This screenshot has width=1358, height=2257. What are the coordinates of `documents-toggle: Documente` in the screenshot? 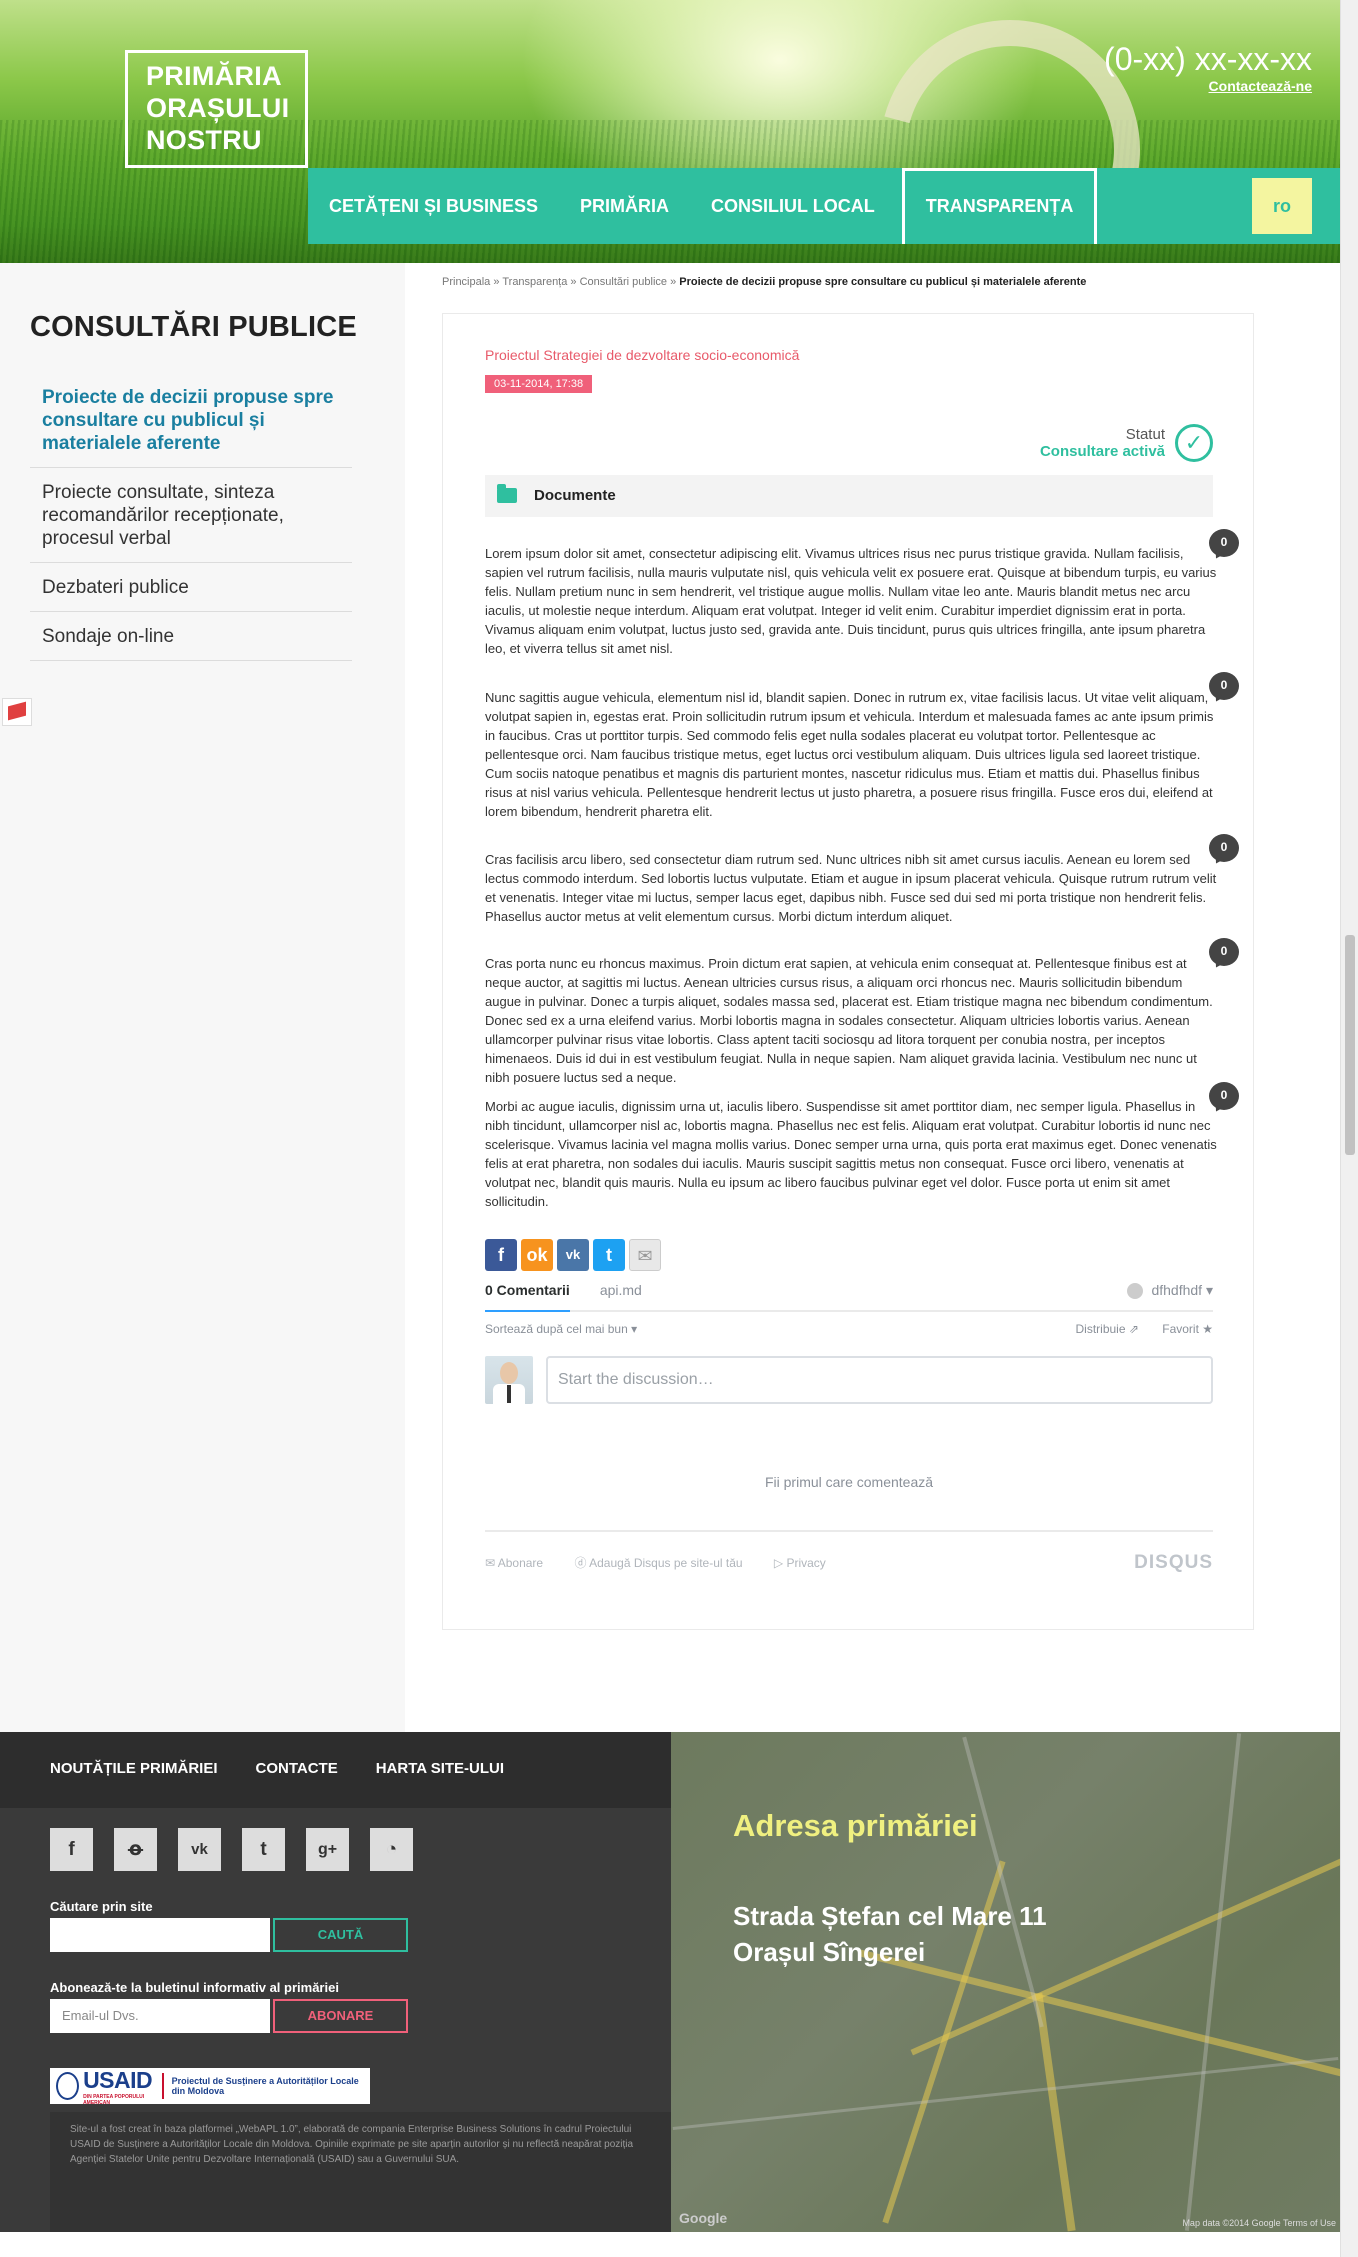 It's located at (849, 496).